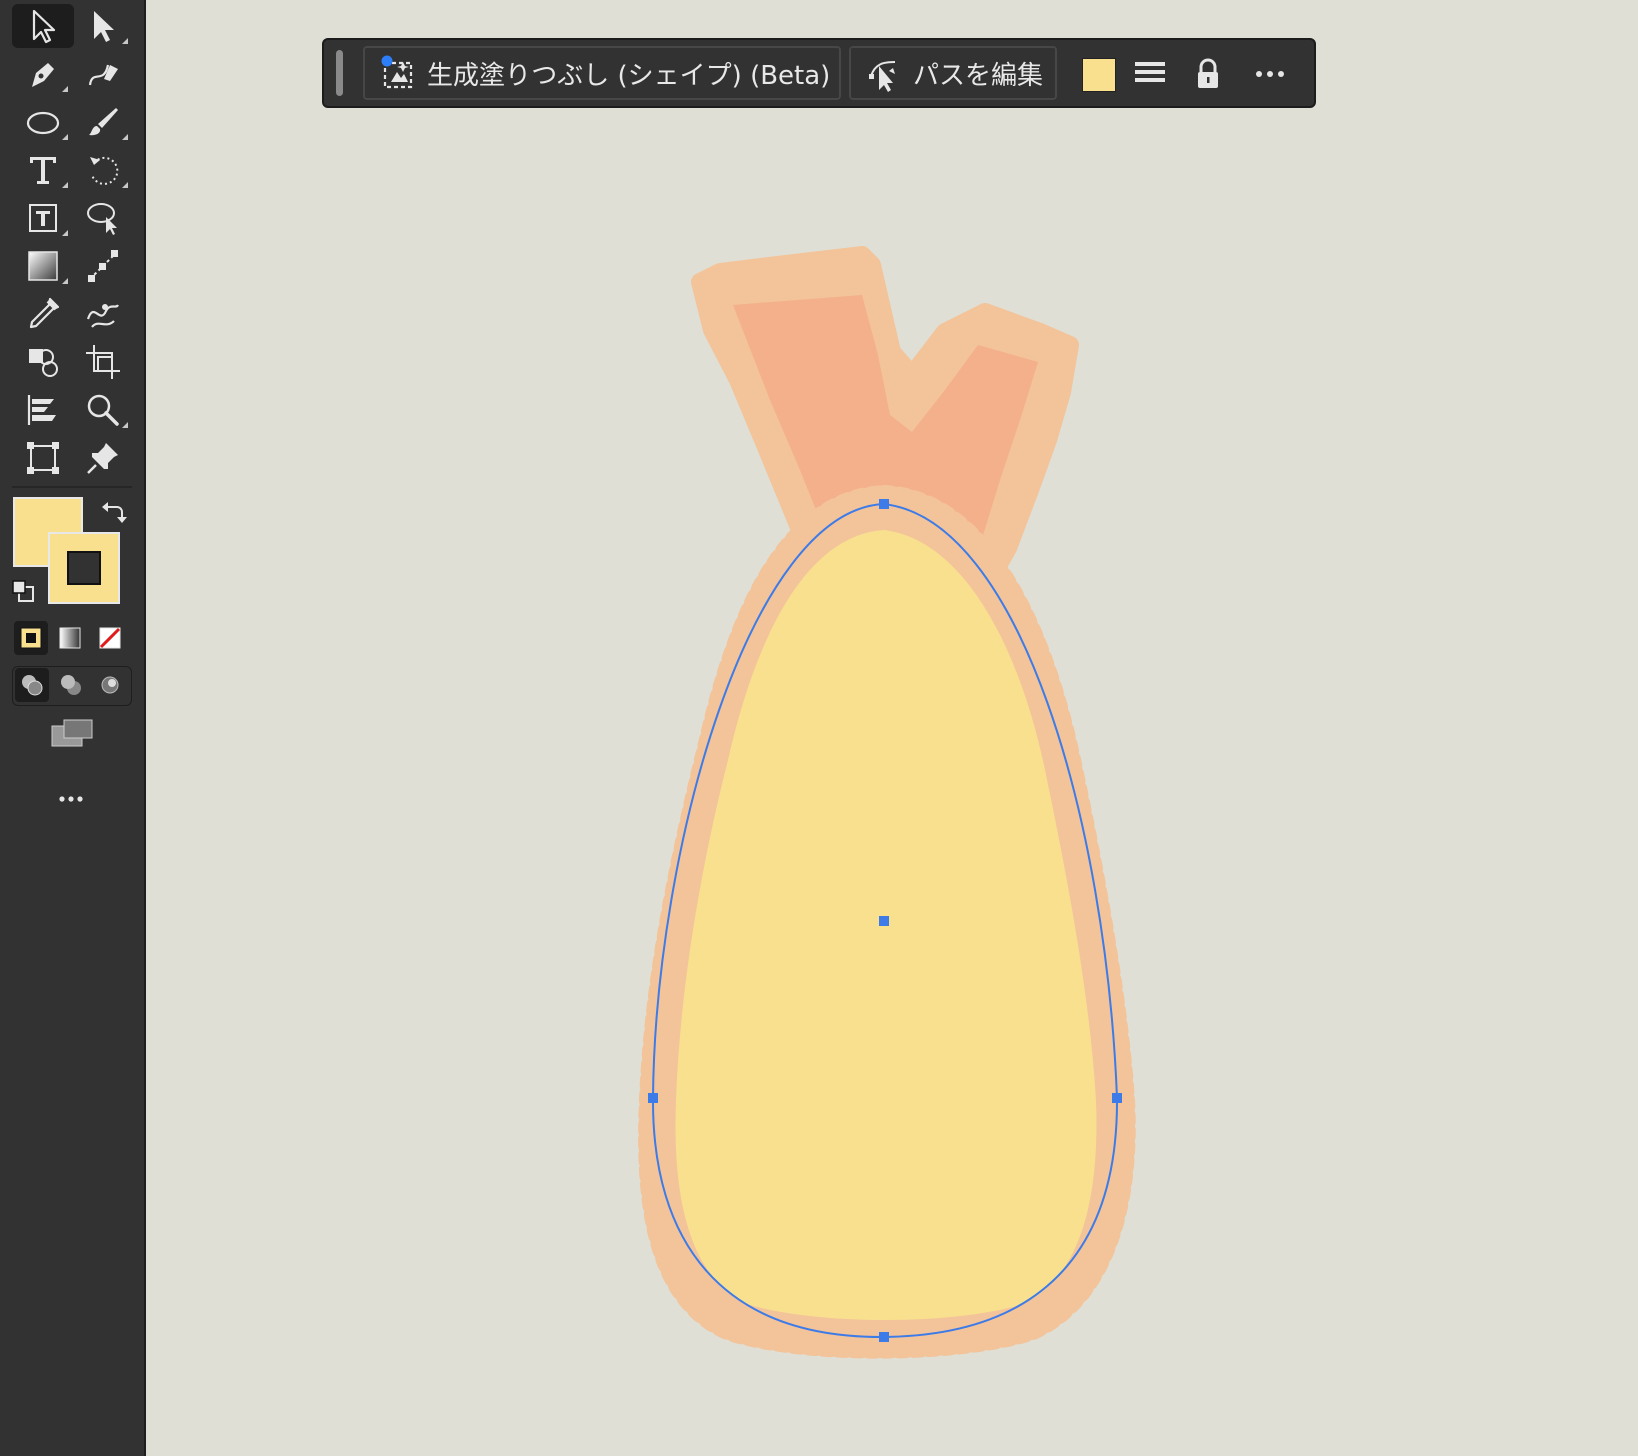  I want to click on free-transform-tool-icon, so click(43, 458).